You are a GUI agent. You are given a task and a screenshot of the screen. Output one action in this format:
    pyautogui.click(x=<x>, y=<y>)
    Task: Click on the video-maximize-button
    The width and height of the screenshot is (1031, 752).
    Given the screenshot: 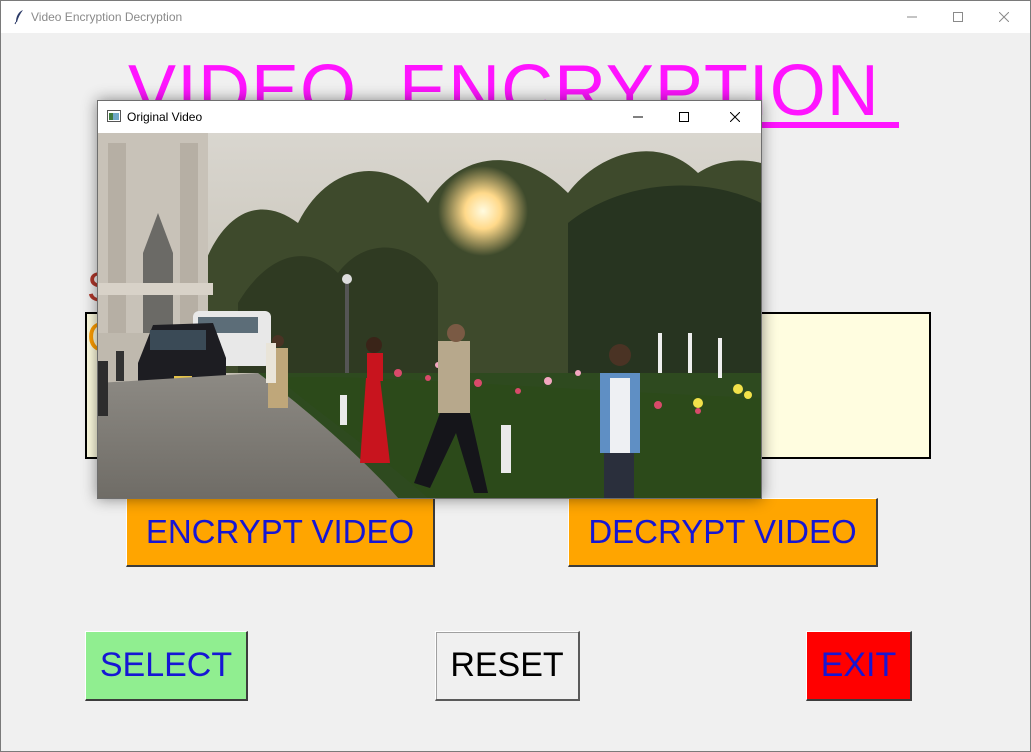 What is the action you would take?
    pyautogui.click(x=684, y=117)
    